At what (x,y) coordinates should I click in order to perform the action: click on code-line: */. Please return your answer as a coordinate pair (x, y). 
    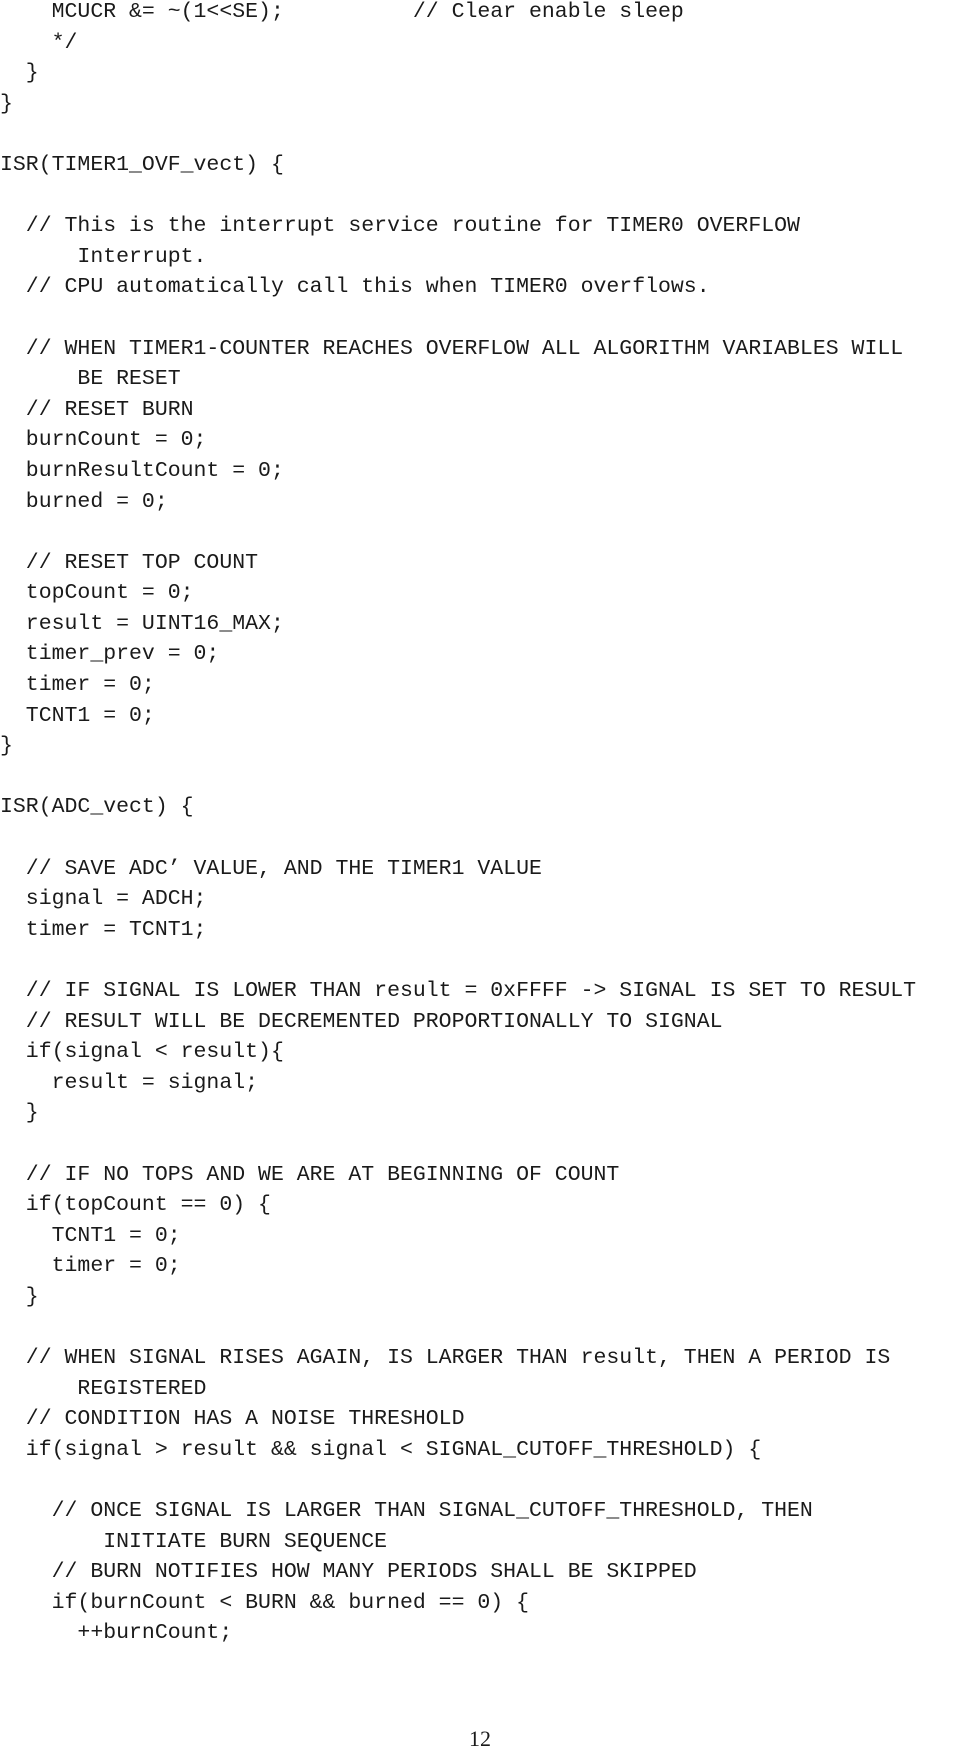
    Looking at the image, I should click on (39, 42).